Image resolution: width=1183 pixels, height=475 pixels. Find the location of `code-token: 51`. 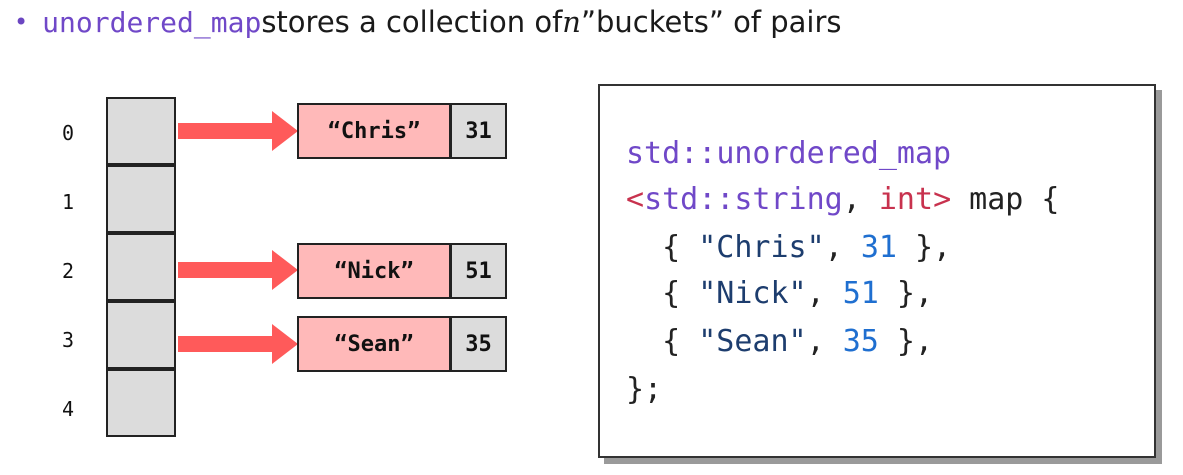

code-token: 51 is located at coordinates (860, 293).